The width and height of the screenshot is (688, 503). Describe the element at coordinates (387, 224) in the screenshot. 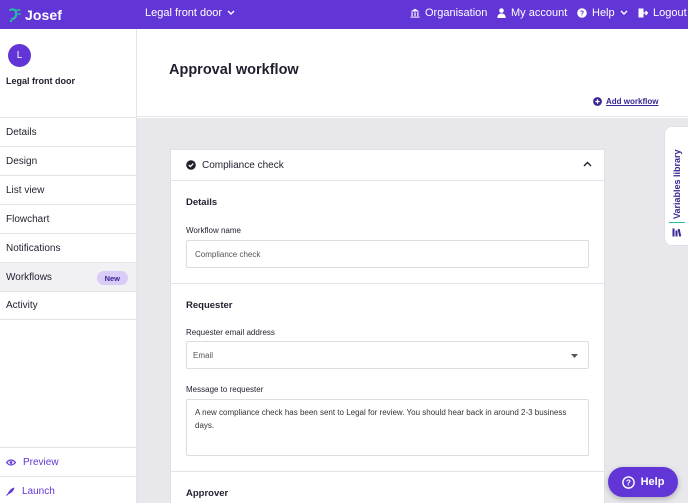

I see `details-section: Details Workflow name Compliance check` at that location.